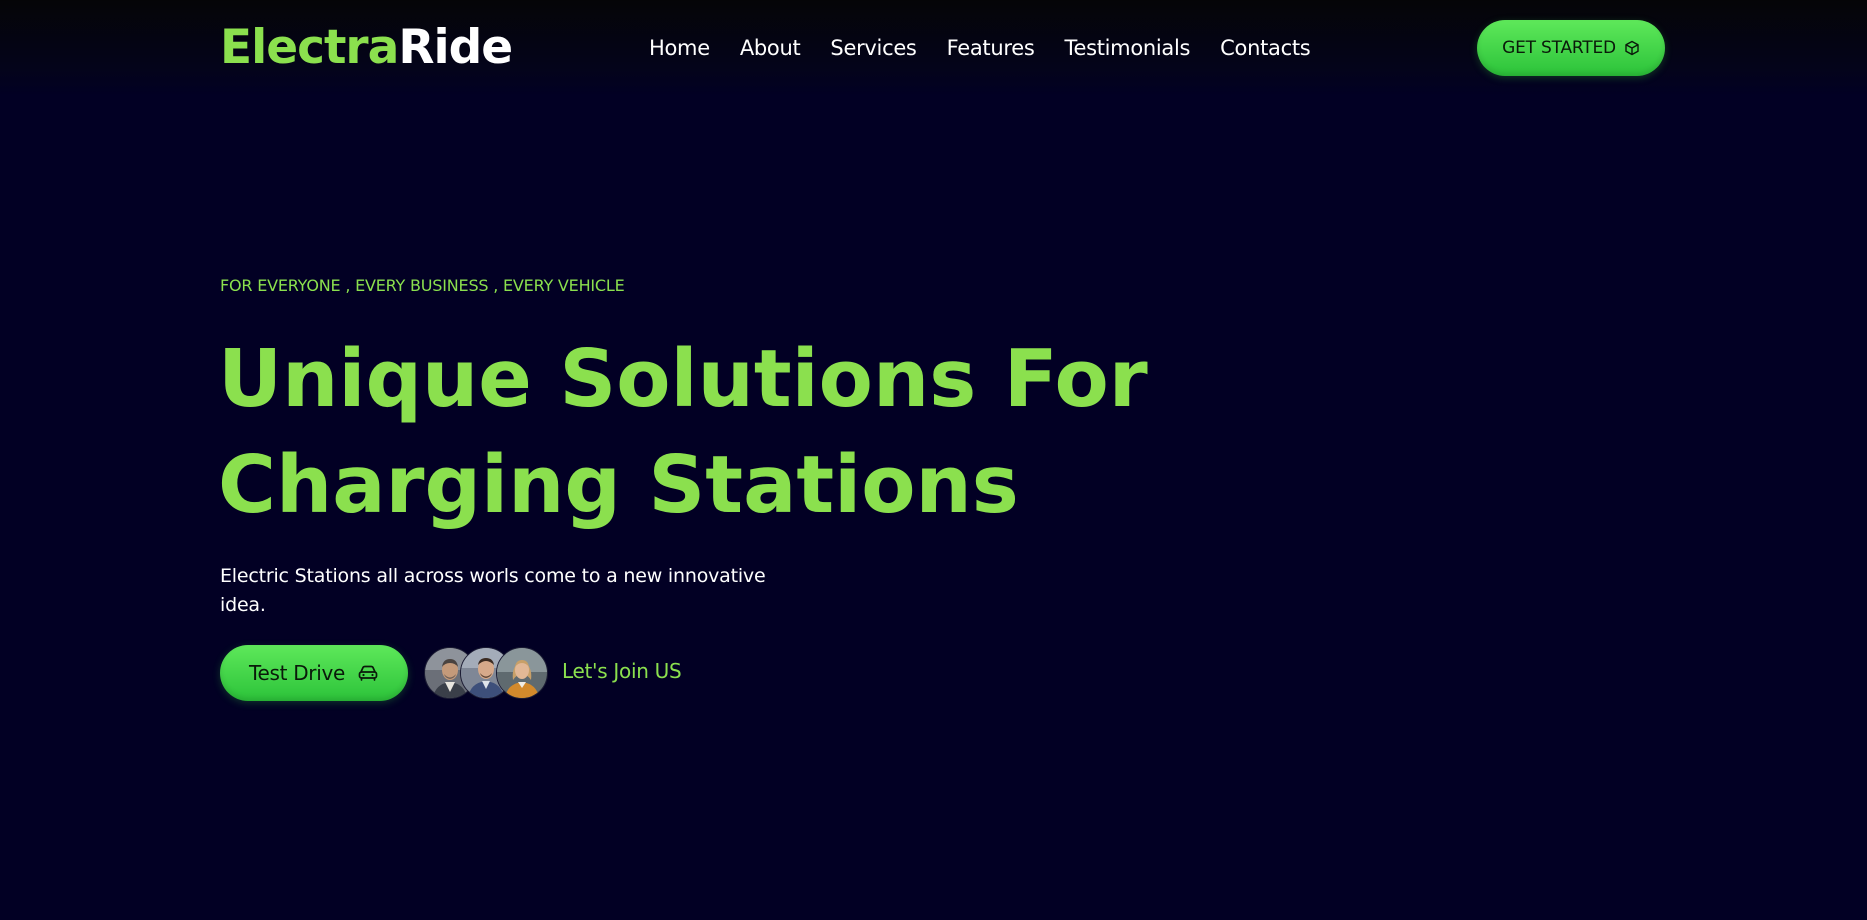  I want to click on hero-headline-line1: Unique Solutions For, so click(683, 379).